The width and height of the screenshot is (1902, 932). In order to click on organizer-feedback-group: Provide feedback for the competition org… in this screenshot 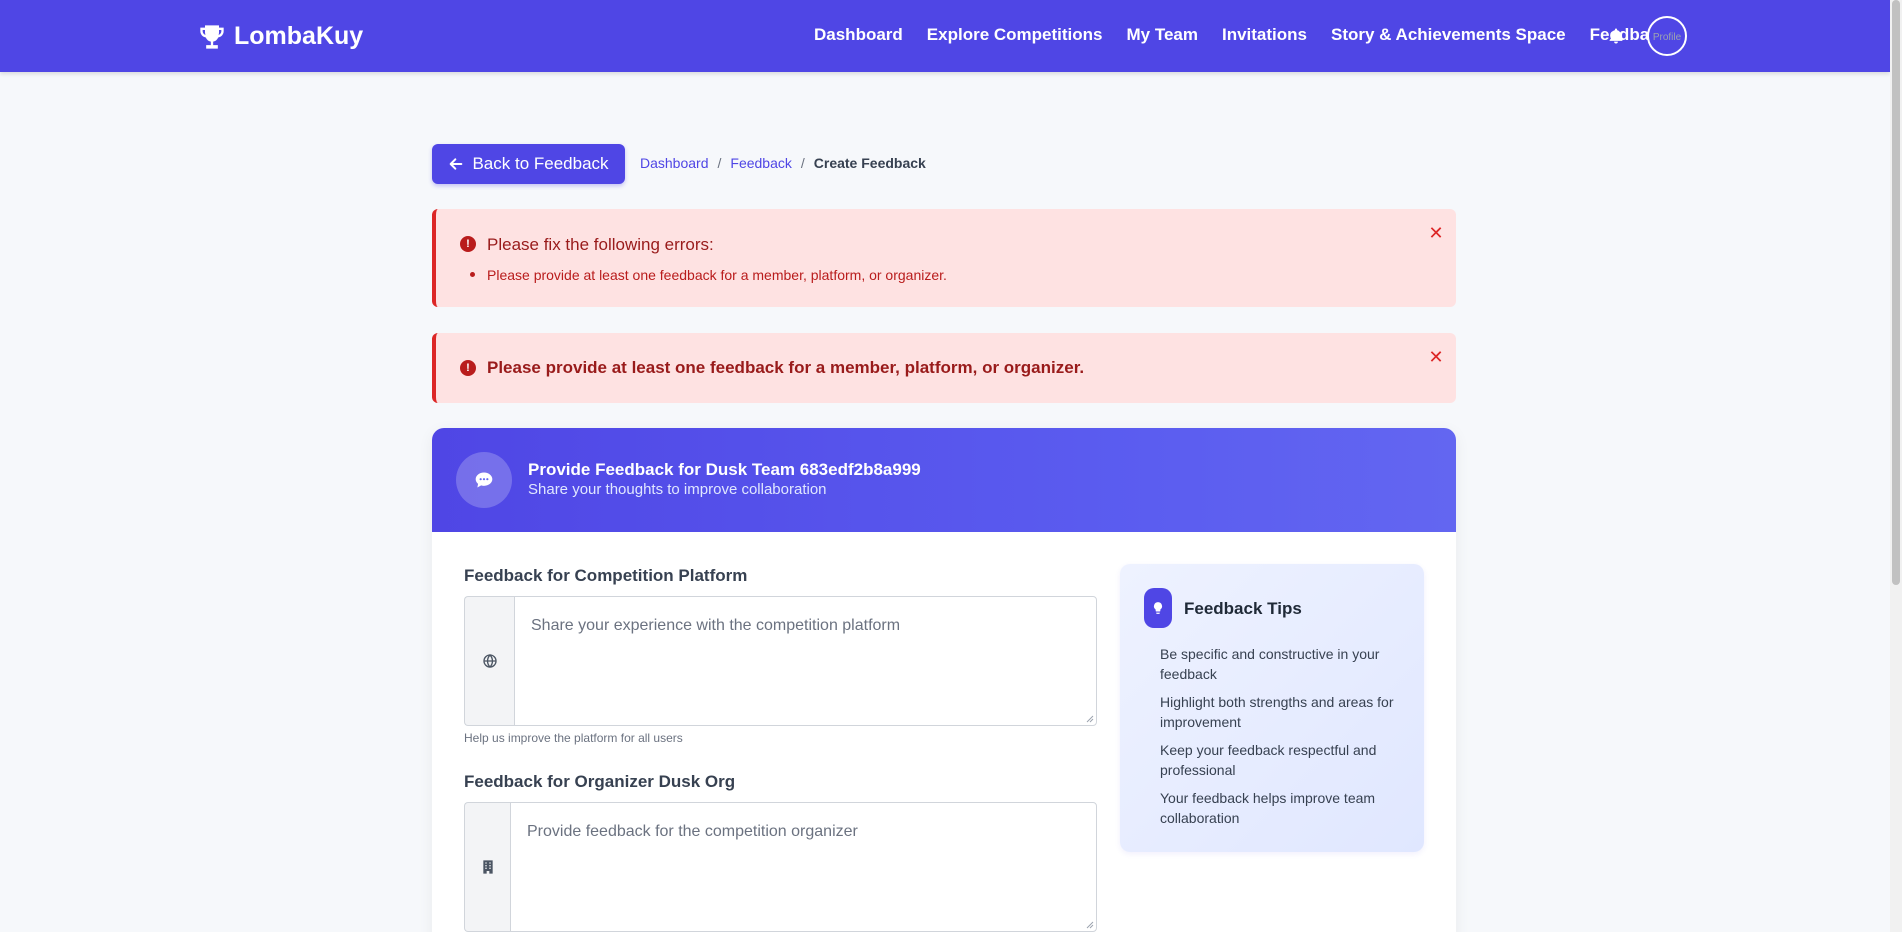, I will do `click(780, 867)`.